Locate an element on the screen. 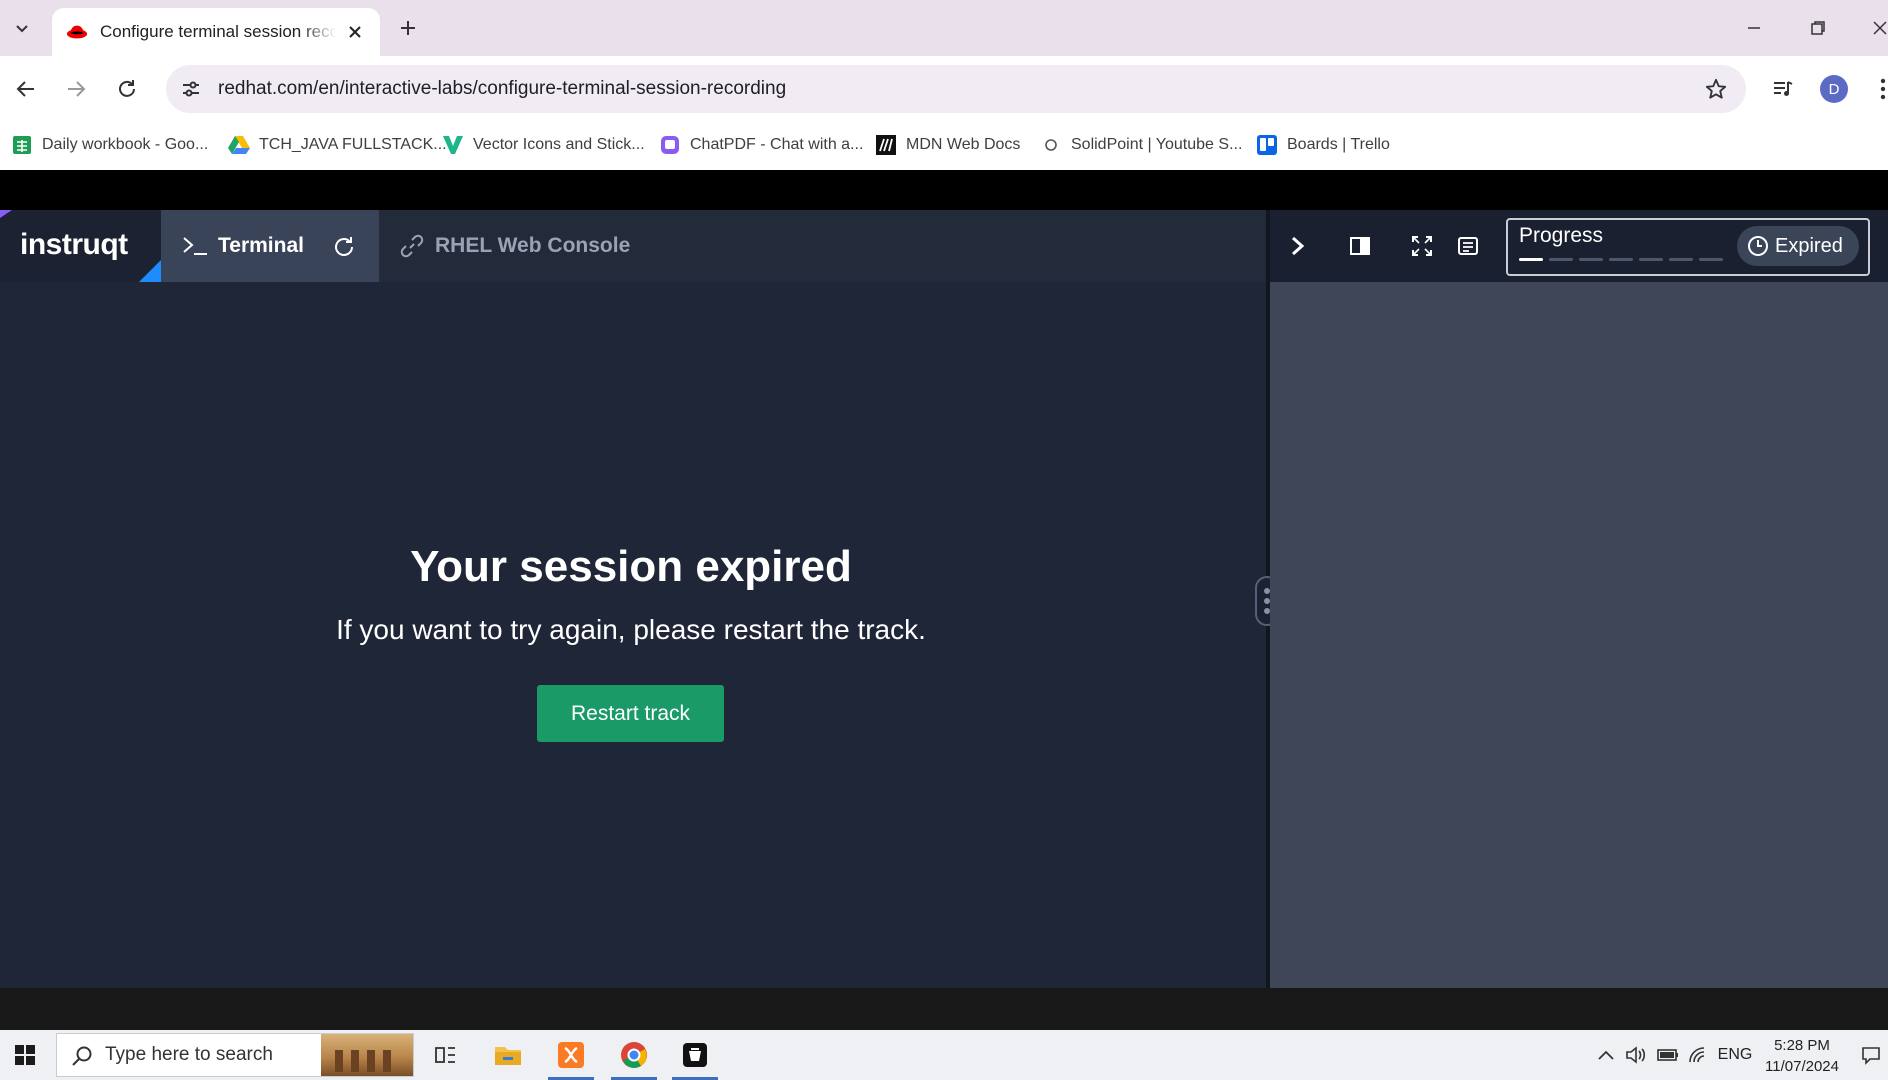  solidpoint-icon is located at coordinates (1051, 145).